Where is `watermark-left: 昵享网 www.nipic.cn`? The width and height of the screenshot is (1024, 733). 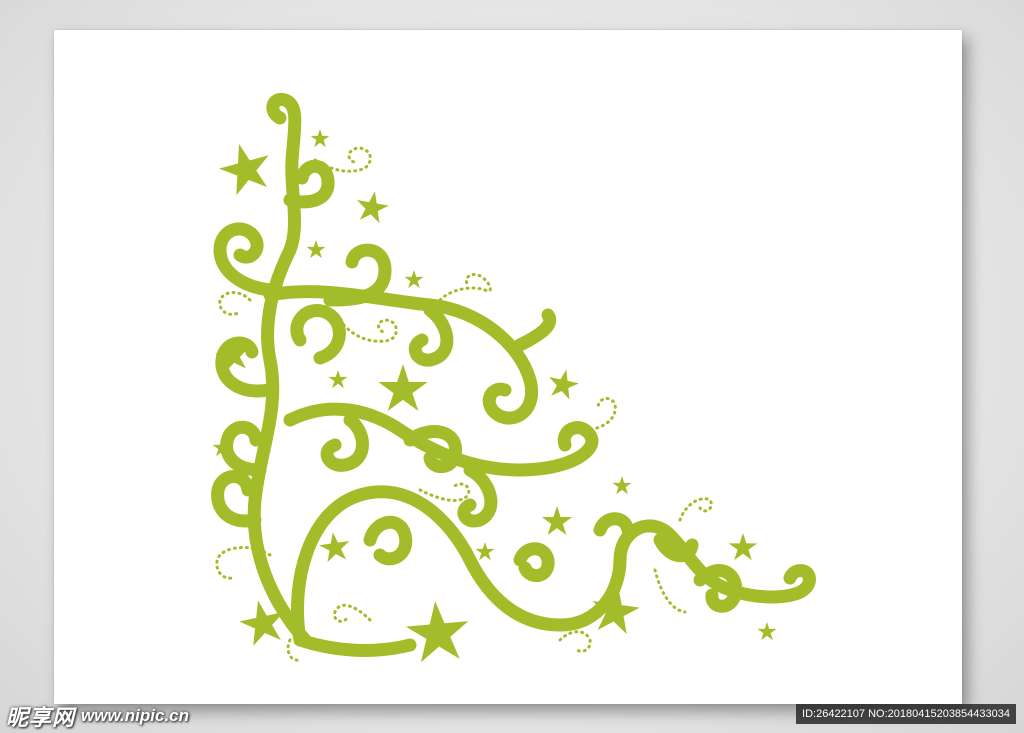
watermark-left: 昵享网 www.nipic.cn is located at coordinates (98, 716).